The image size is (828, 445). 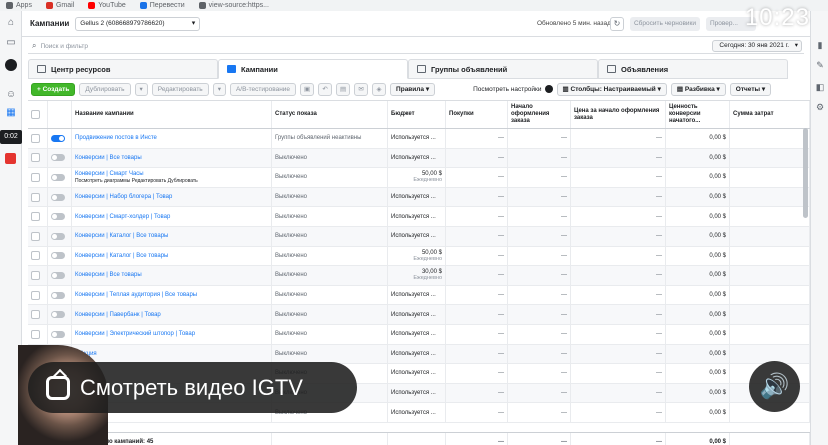 What do you see at coordinates (665, 24) in the screenshot?
I see `discard-drafts-button: Сбросить черновики` at bounding box center [665, 24].